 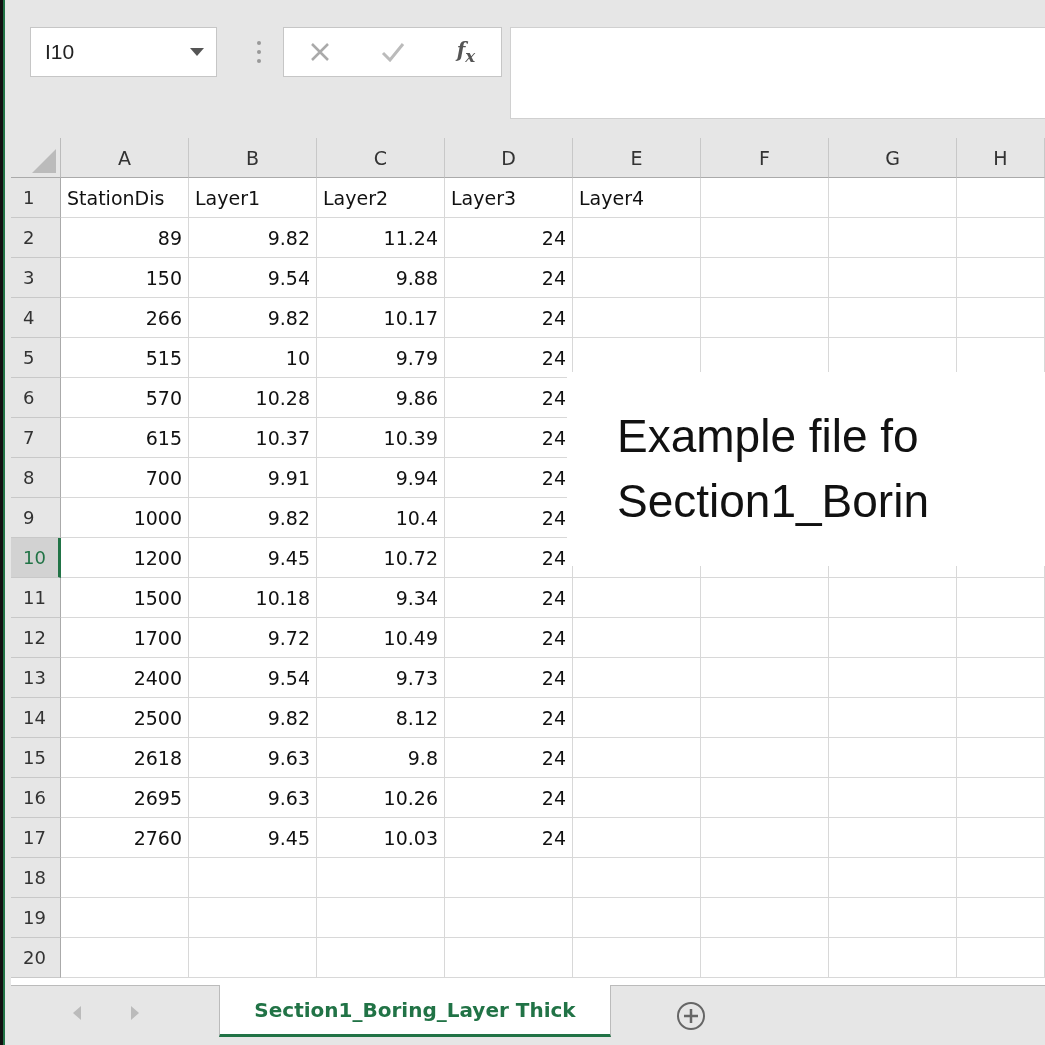 What do you see at coordinates (125, 158) in the screenshot?
I see `column-header: A` at bounding box center [125, 158].